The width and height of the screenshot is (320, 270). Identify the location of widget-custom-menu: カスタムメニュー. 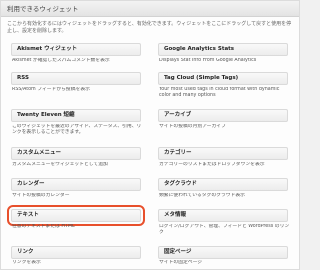
(76, 153).